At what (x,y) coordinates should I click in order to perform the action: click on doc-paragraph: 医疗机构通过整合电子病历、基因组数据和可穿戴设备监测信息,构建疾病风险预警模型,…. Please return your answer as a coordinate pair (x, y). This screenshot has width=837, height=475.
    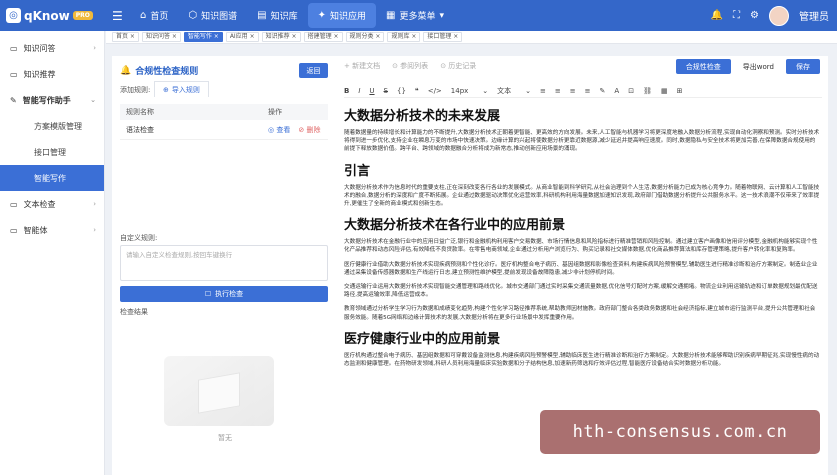
    Looking at the image, I should click on (582, 360).